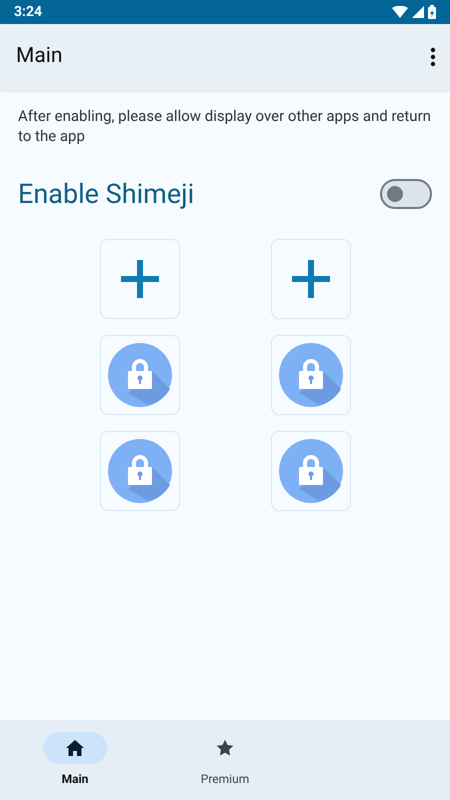 This screenshot has height=800, width=450. I want to click on status-time: 3:24, so click(28, 12).